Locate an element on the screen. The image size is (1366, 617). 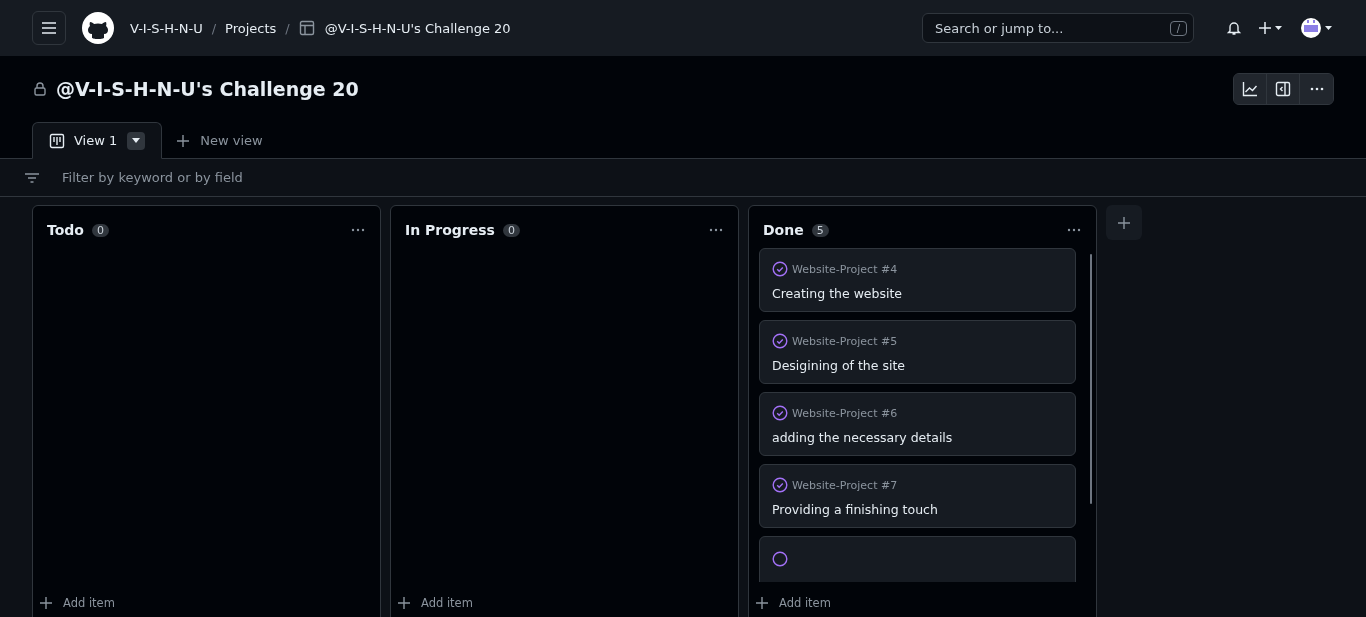
caret-icon is located at coordinates (135, 140).